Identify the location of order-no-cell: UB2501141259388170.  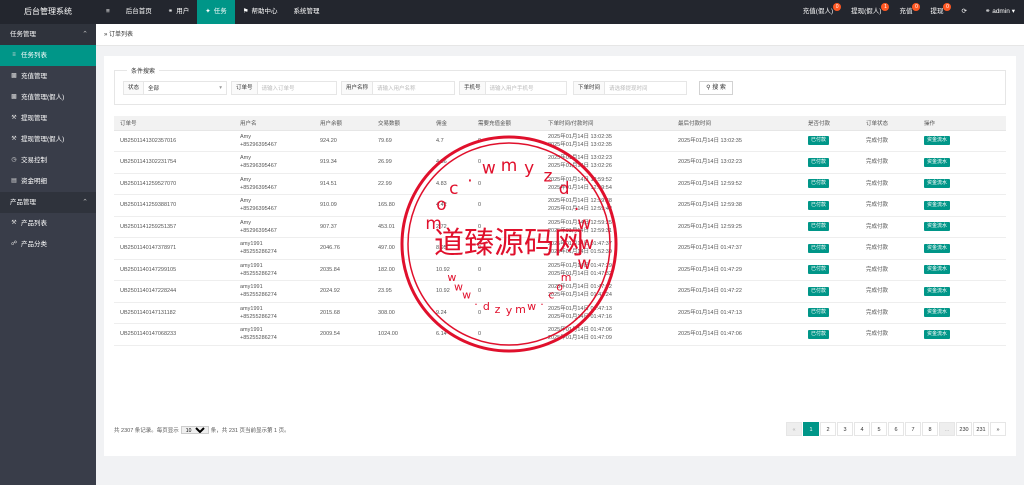
(174, 205).